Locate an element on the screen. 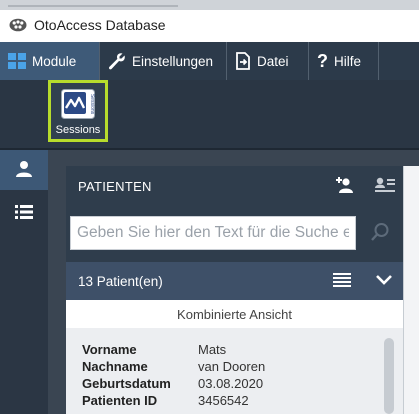  menu-datei: Datei is located at coordinates (268, 61).